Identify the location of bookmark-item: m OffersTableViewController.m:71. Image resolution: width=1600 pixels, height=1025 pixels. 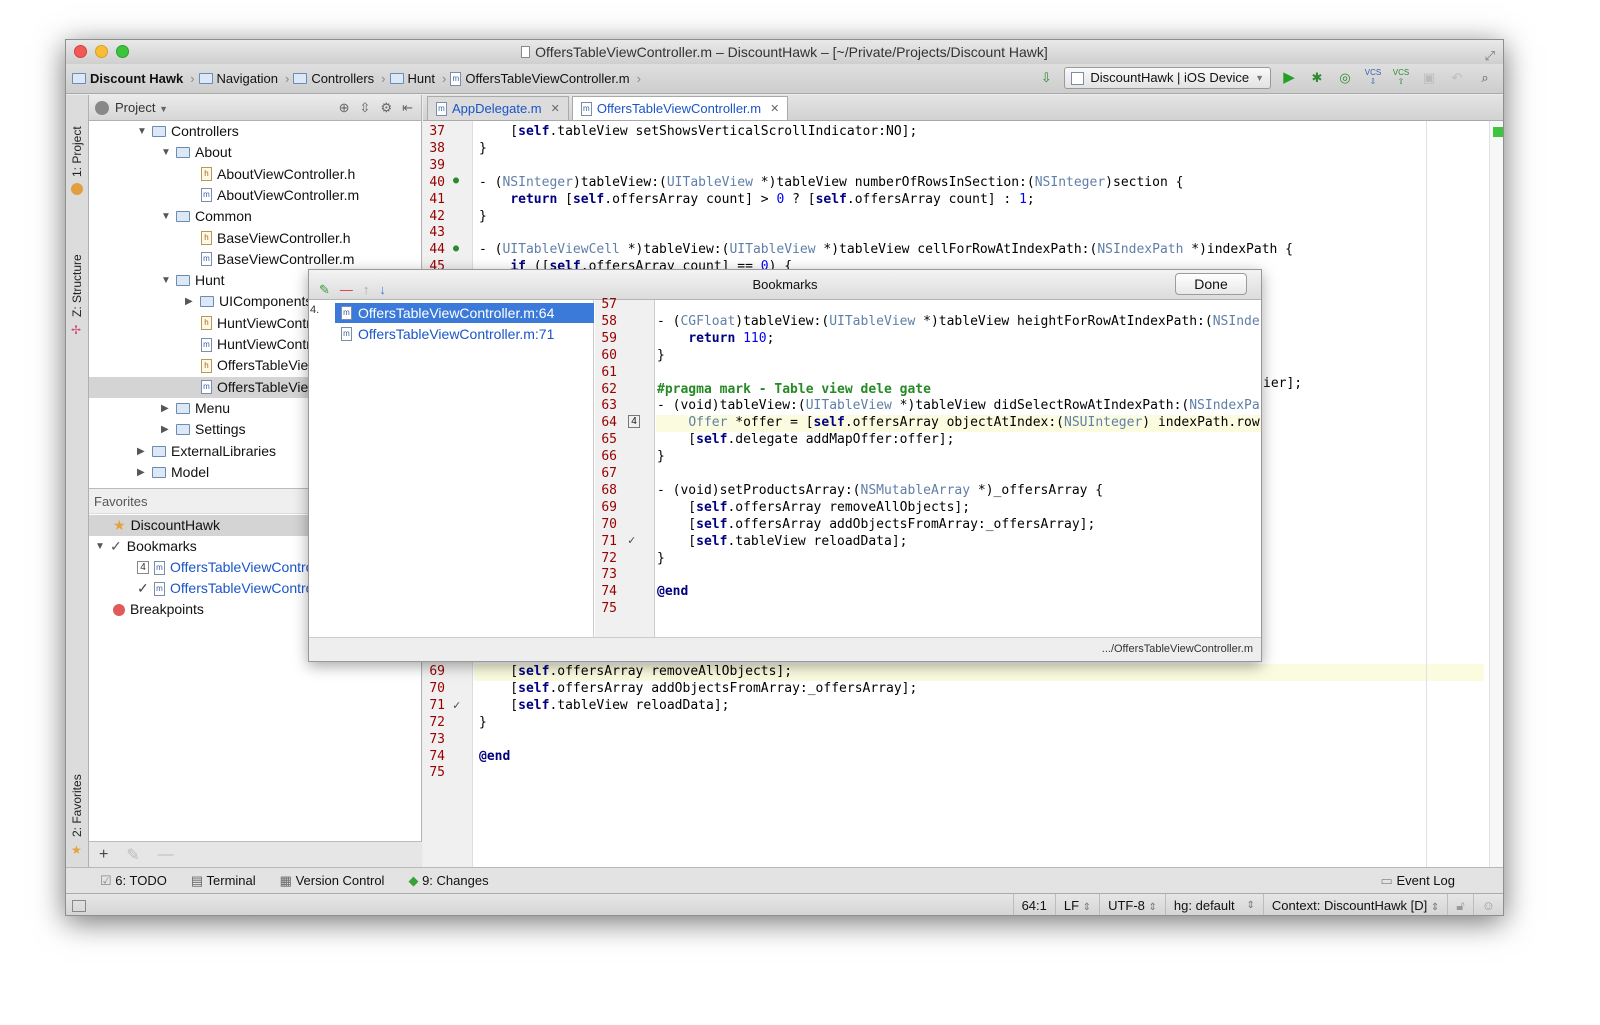
(464, 334).